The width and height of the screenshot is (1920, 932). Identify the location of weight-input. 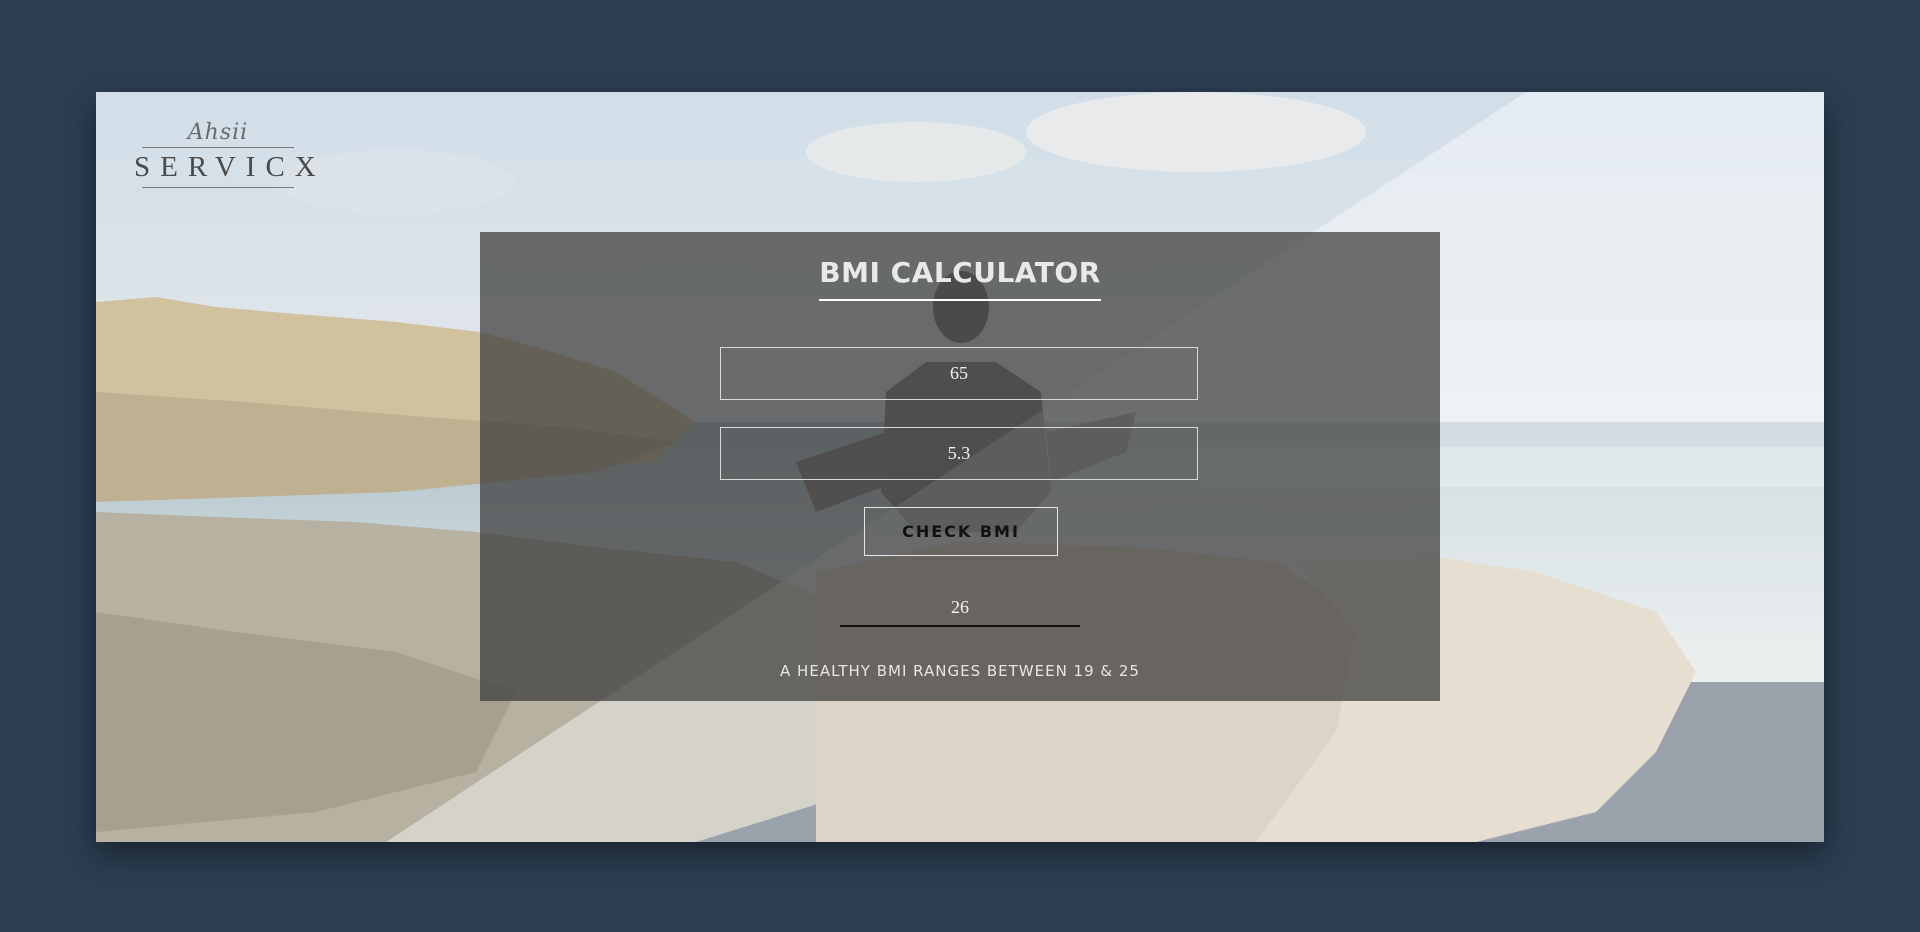
(959, 373).